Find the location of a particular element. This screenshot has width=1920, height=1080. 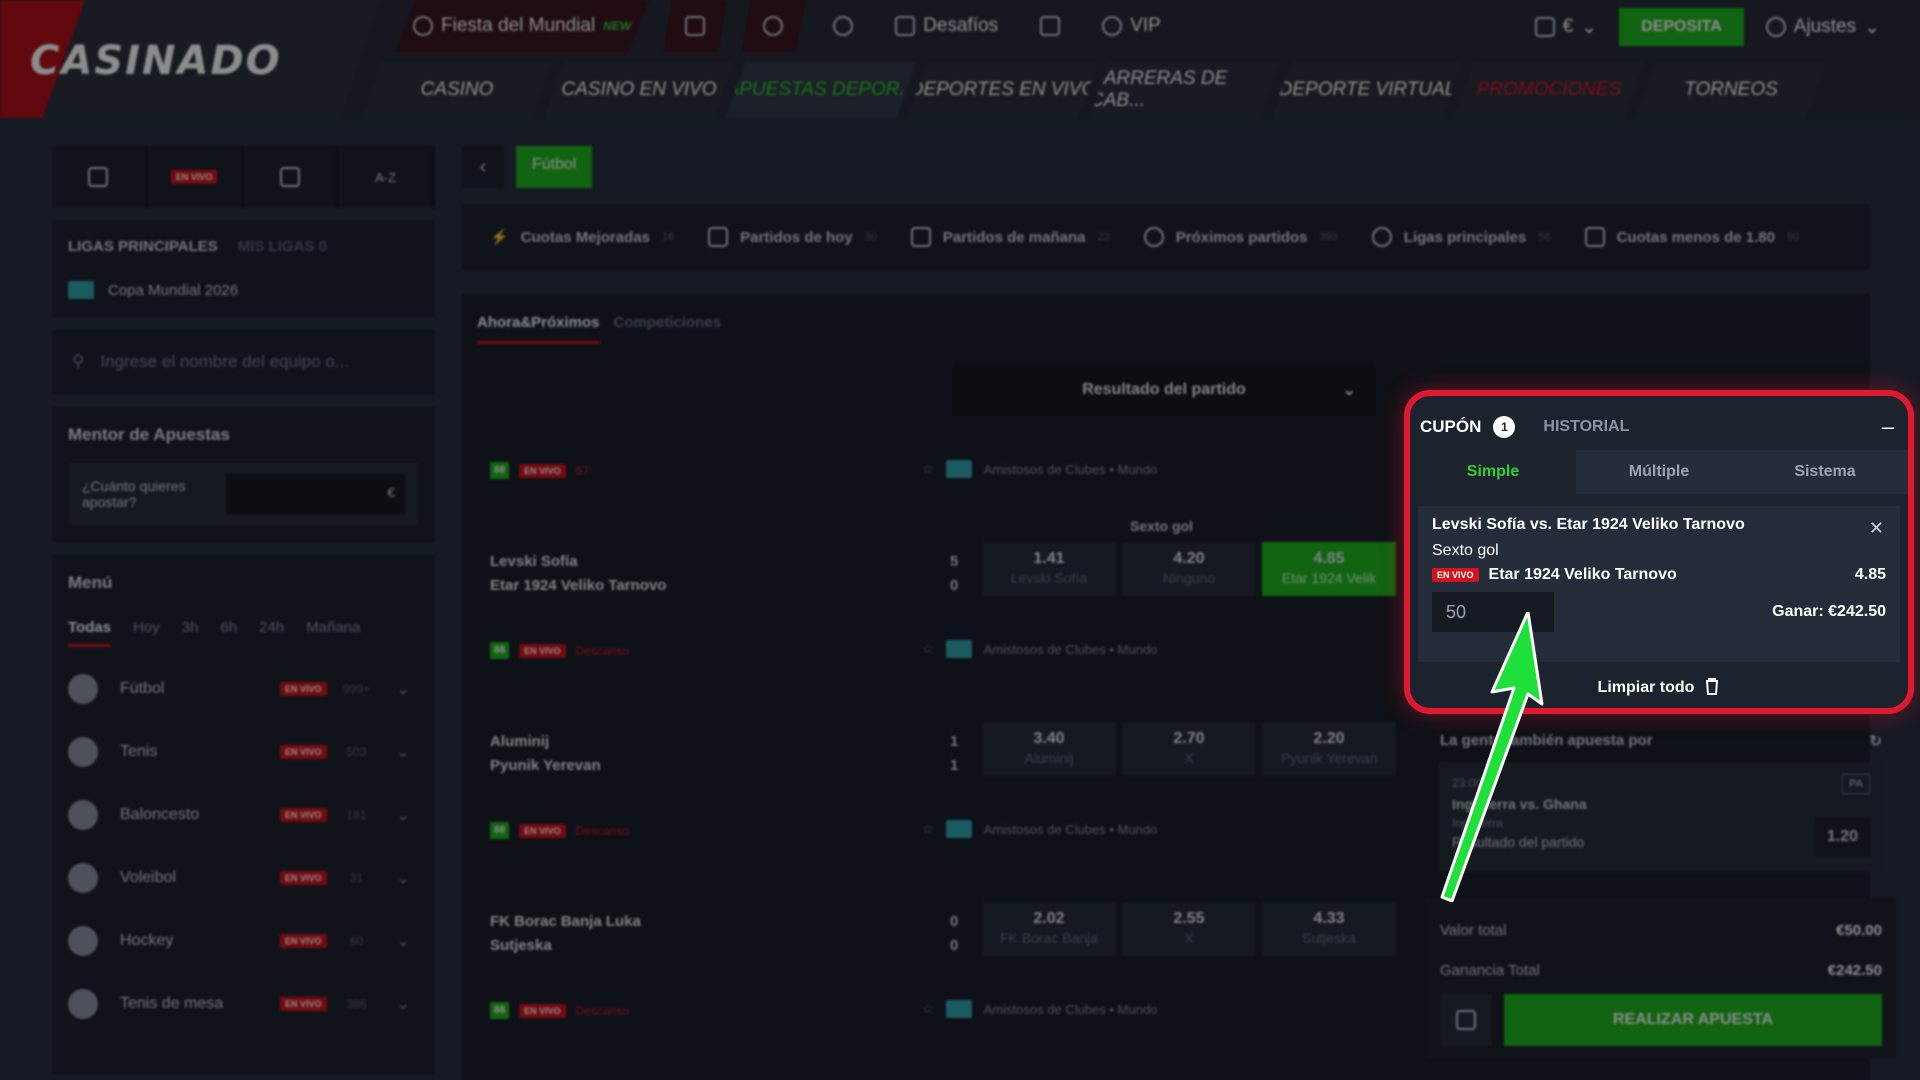

bookmark-button is located at coordinates (1466, 1020).